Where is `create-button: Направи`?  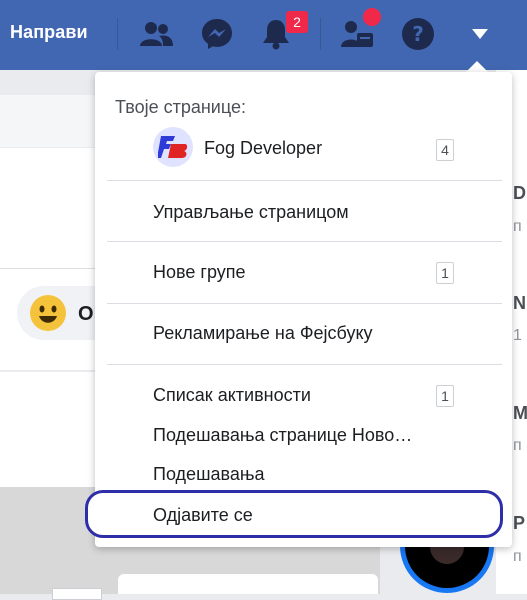
create-button: Направи is located at coordinates (49, 32).